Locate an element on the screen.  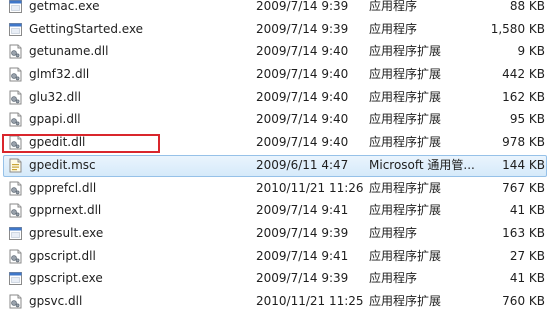
file-row: gpprnext.dll 2009/7/14 9:41 应用程序扩展 41 KB is located at coordinates (275, 210).